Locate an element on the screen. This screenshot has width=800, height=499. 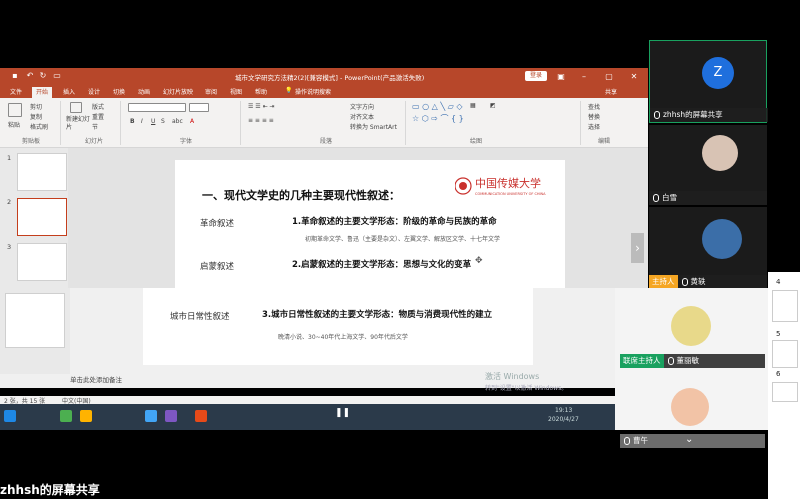
italic-icon: I is located at coordinates (142, 121).